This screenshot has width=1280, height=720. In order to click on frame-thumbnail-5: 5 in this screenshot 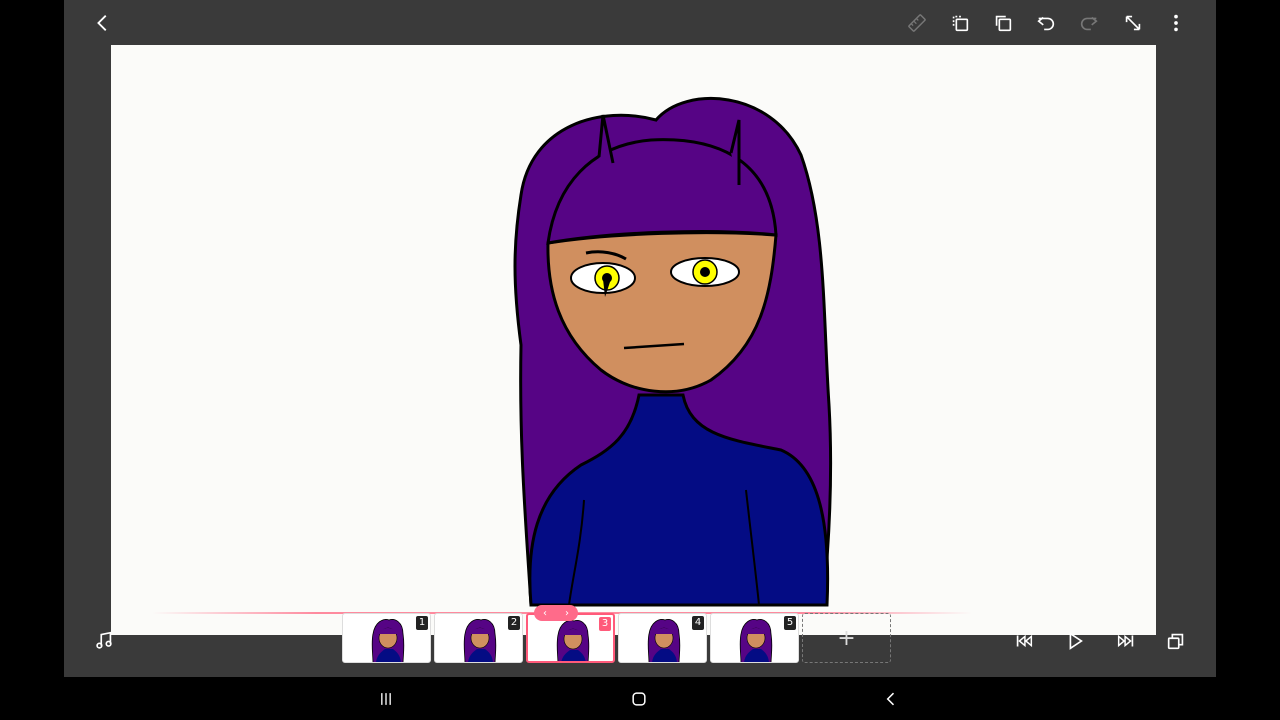, I will do `click(754, 638)`.